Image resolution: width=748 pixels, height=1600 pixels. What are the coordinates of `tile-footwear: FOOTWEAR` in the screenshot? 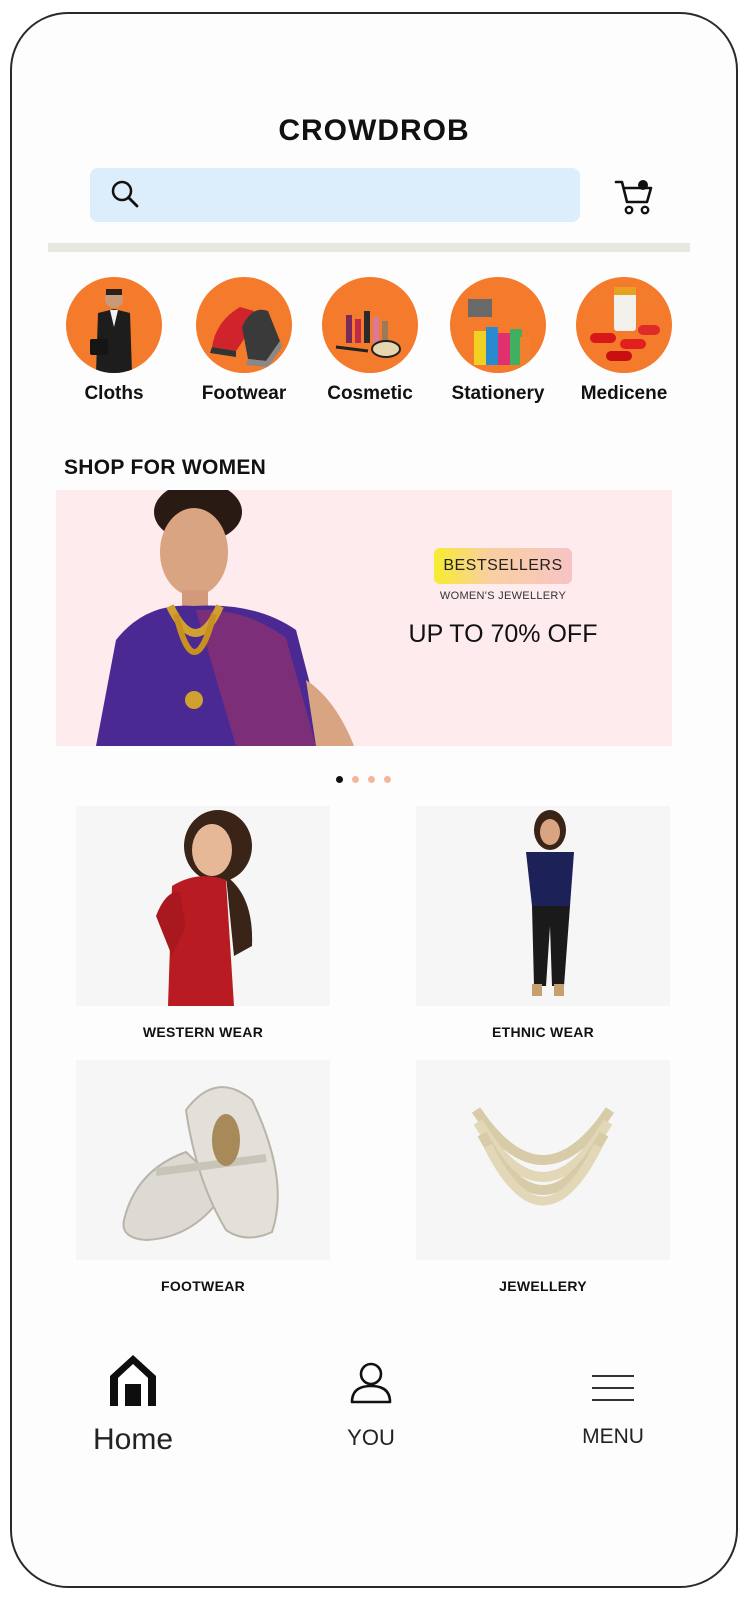 It's located at (203, 1177).